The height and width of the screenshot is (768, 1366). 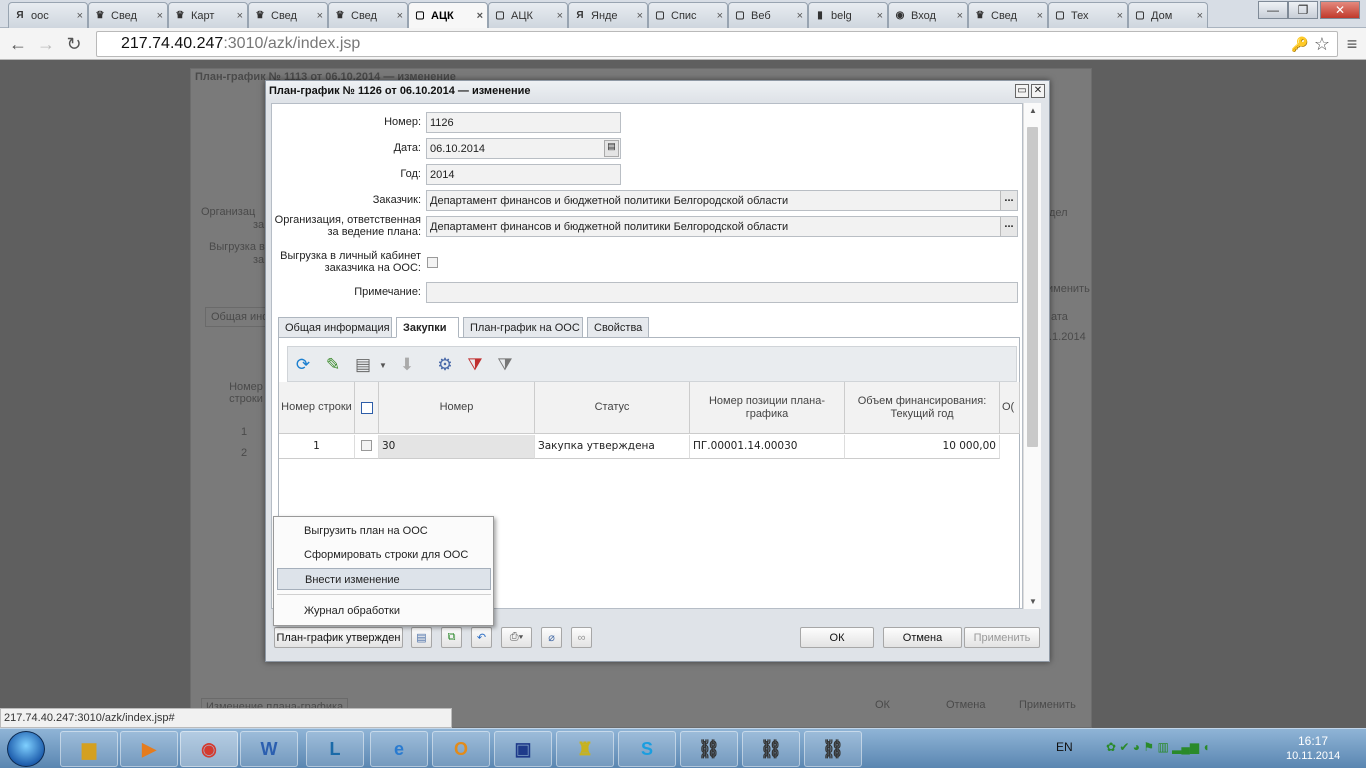 I want to click on key-icon: 🔑, so click(x=1300, y=44).